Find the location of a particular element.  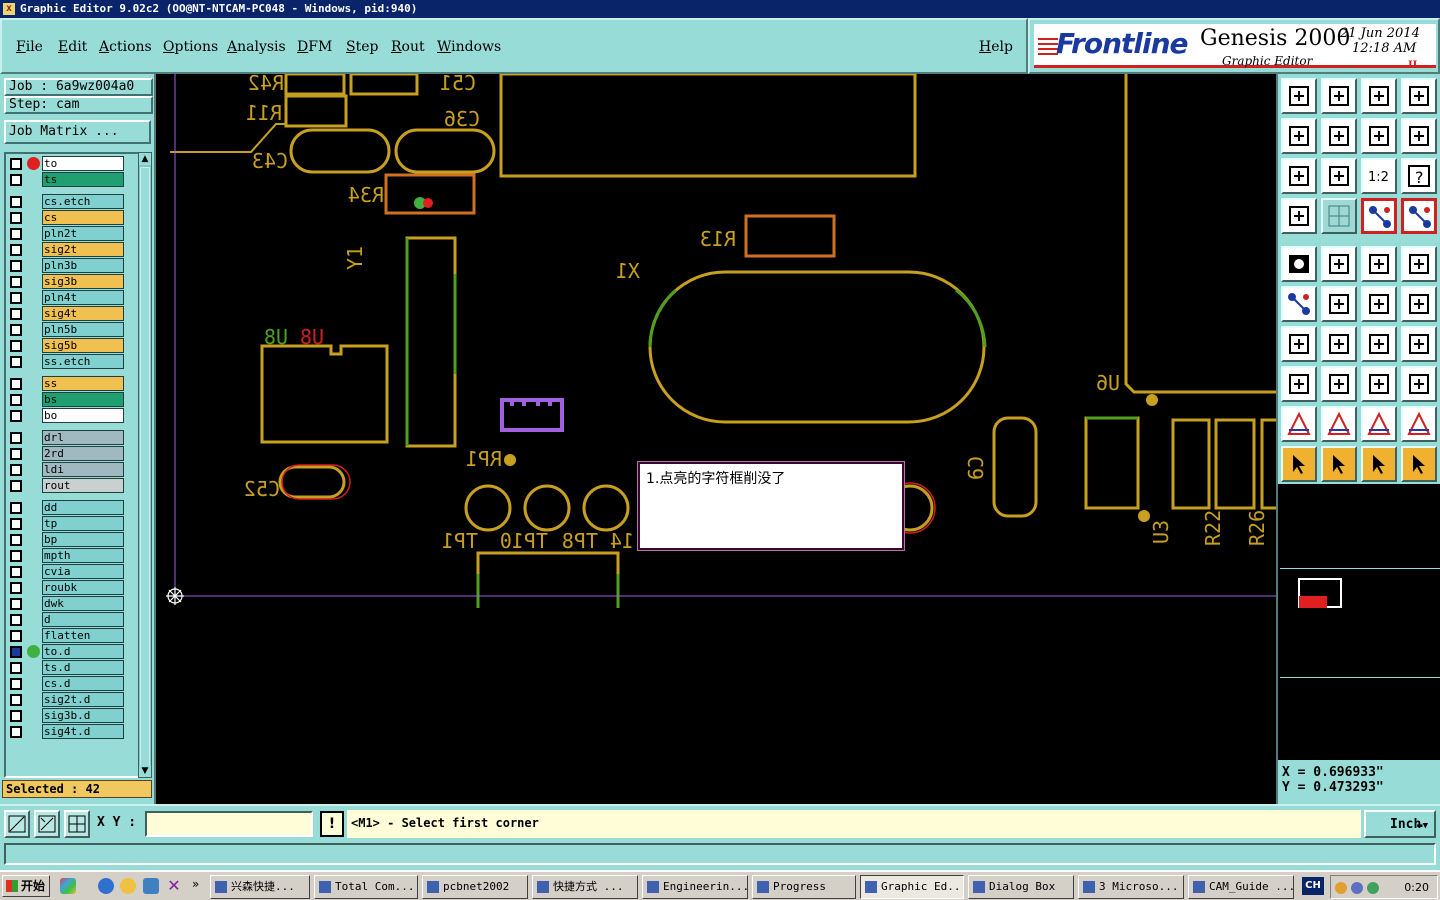

layer-name: sig4t is located at coordinates (83, 313).